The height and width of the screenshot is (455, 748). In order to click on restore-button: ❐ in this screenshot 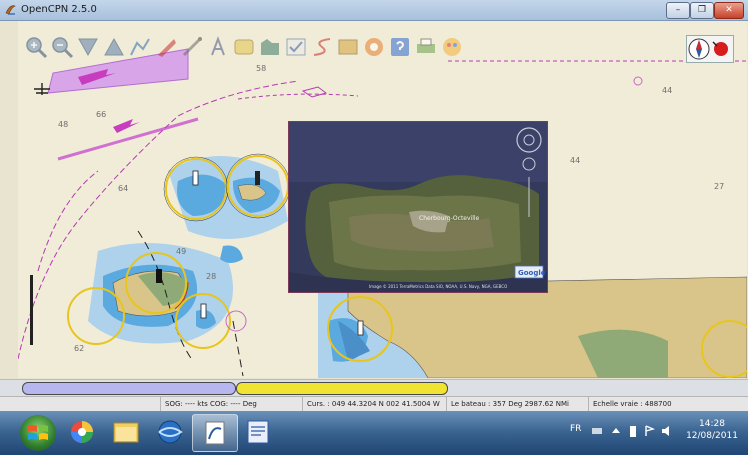, I will do `click(702, 10)`.